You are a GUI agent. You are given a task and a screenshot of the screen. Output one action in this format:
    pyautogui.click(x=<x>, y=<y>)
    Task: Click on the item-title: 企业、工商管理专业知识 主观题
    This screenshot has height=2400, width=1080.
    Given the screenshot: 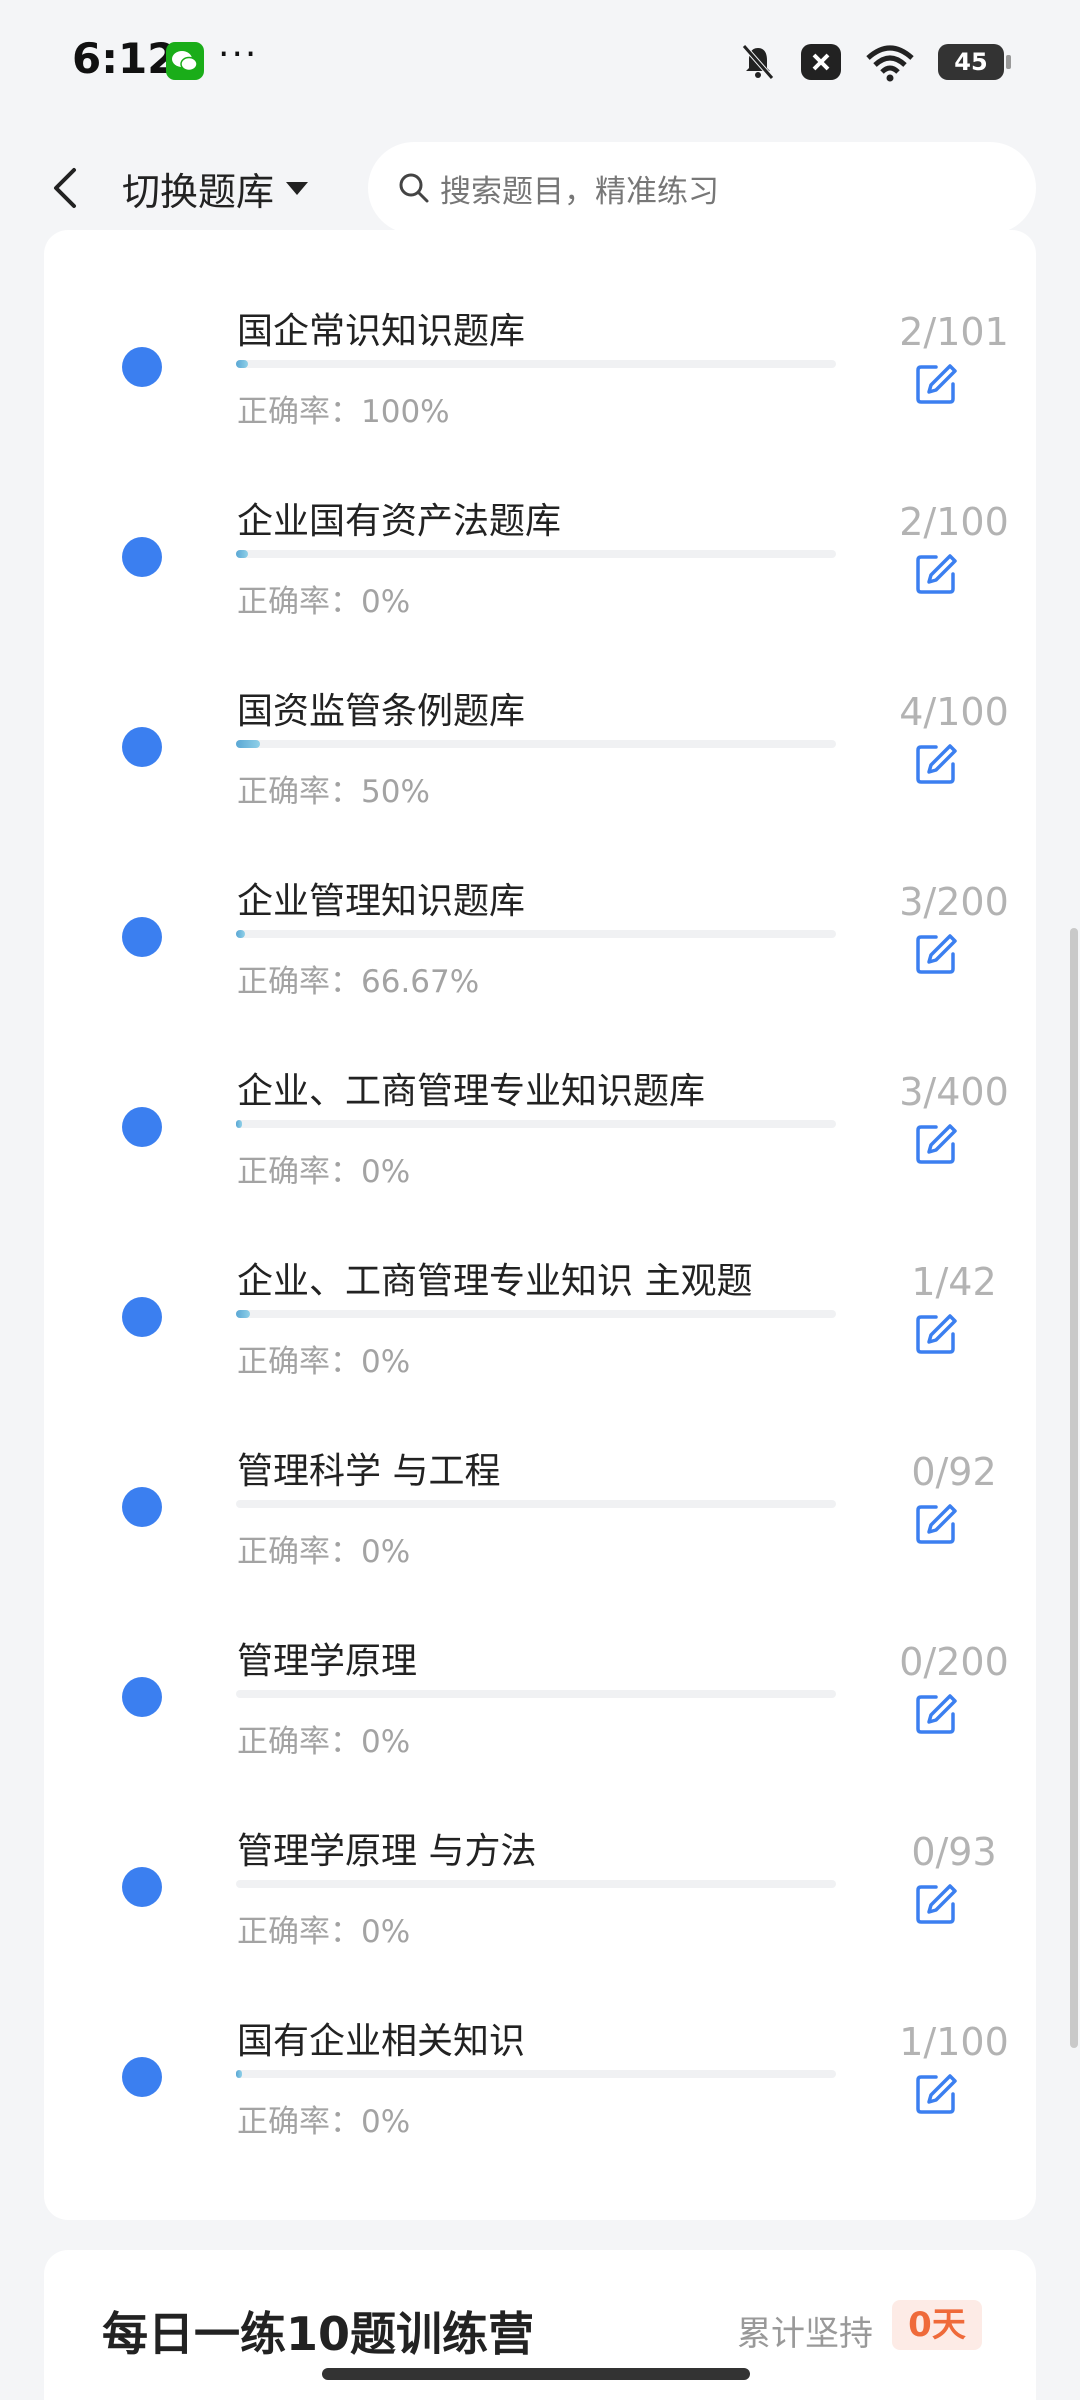 What is the action you would take?
    pyautogui.click(x=495, y=1281)
    